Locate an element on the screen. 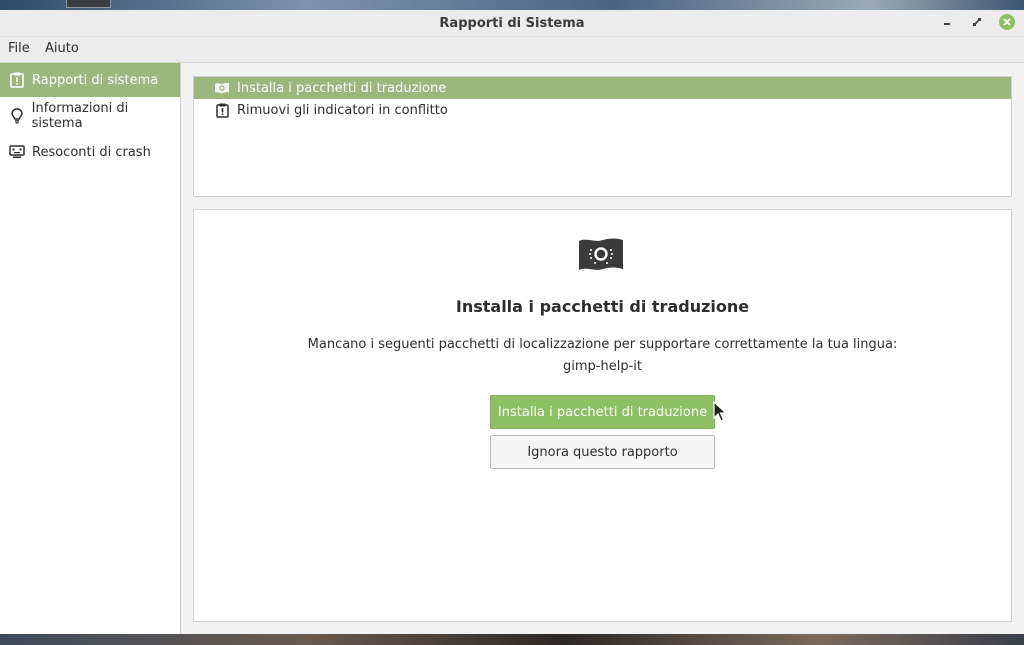 The height and width of the screenshot is (645, 1024). menu-help: Aiuto is located at coordinates (62, 48).